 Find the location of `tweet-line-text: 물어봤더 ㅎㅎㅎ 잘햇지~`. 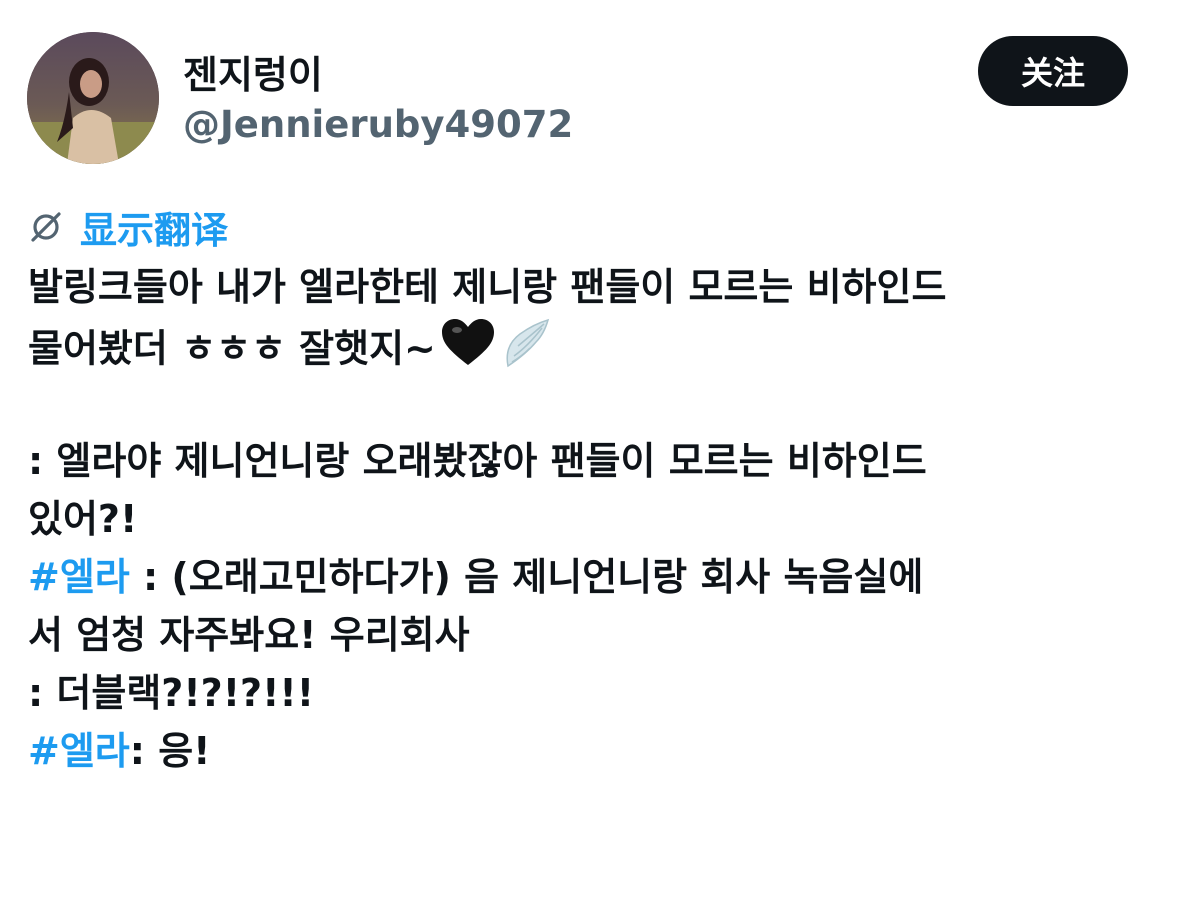

tweet-line-text: 물어봤더 ㅎㅎㅎ 잘햇지~ is located at coordinates (232, 348).